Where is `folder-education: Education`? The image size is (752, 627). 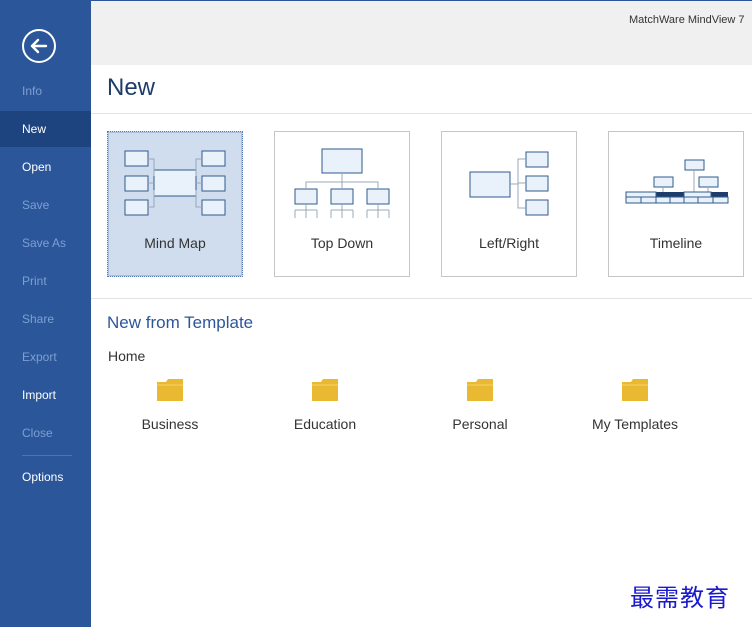 folder-education: Education is located at coordinates (325, 408).